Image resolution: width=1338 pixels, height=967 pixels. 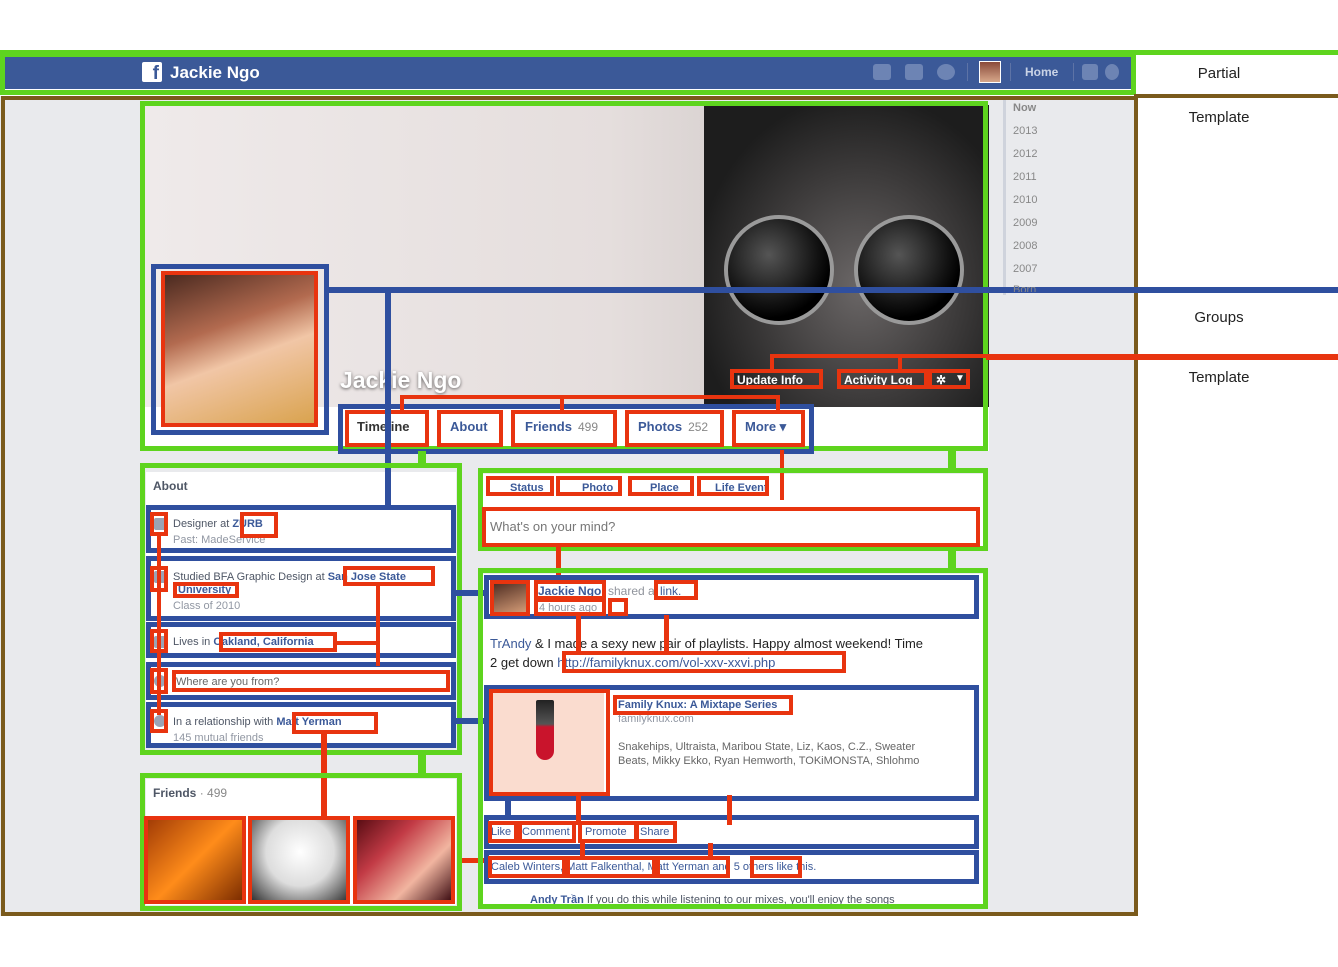 I want to click on friends-count: 499, so click(x=587, y=427).